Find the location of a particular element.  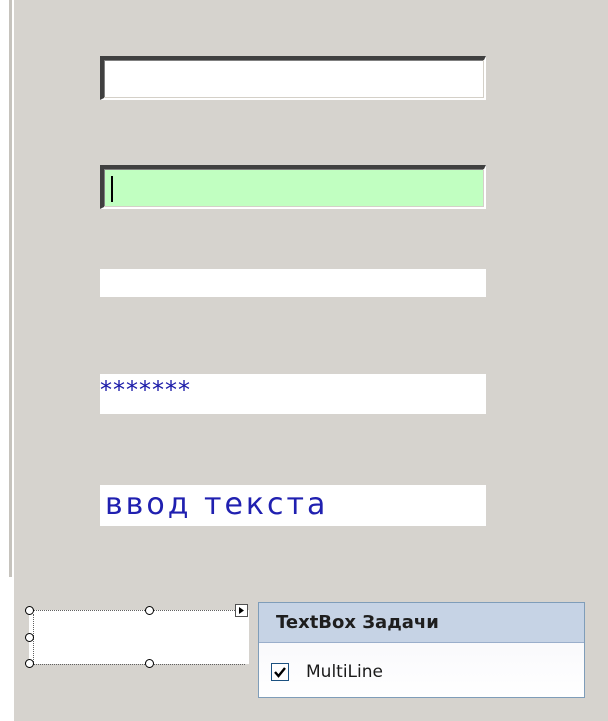

tasks-panel-title: TextBox Задачи is located at coordinates (357, 622).